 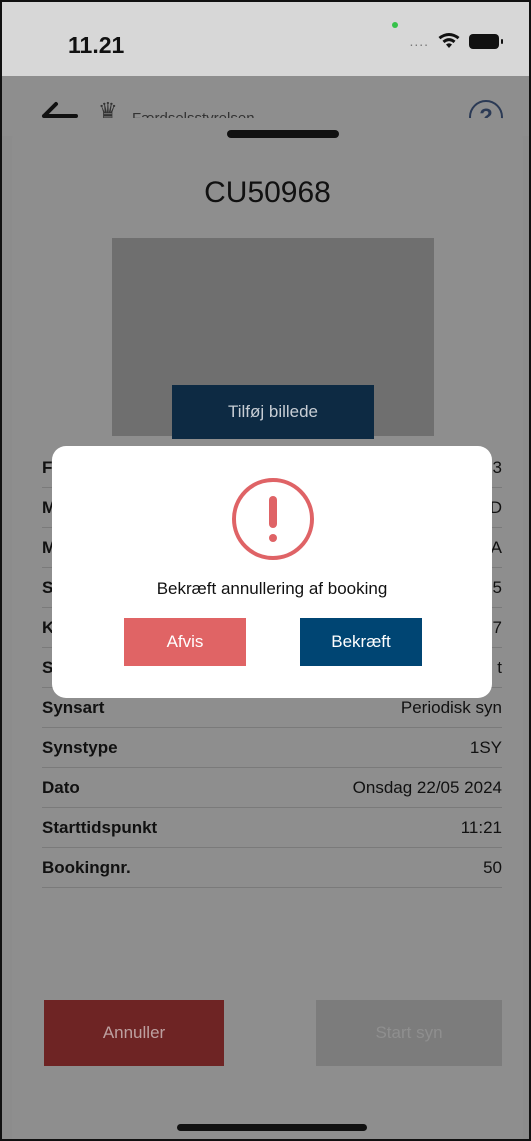 I want to click on detail-label: Bookingnr., so click(x=86, y=867).